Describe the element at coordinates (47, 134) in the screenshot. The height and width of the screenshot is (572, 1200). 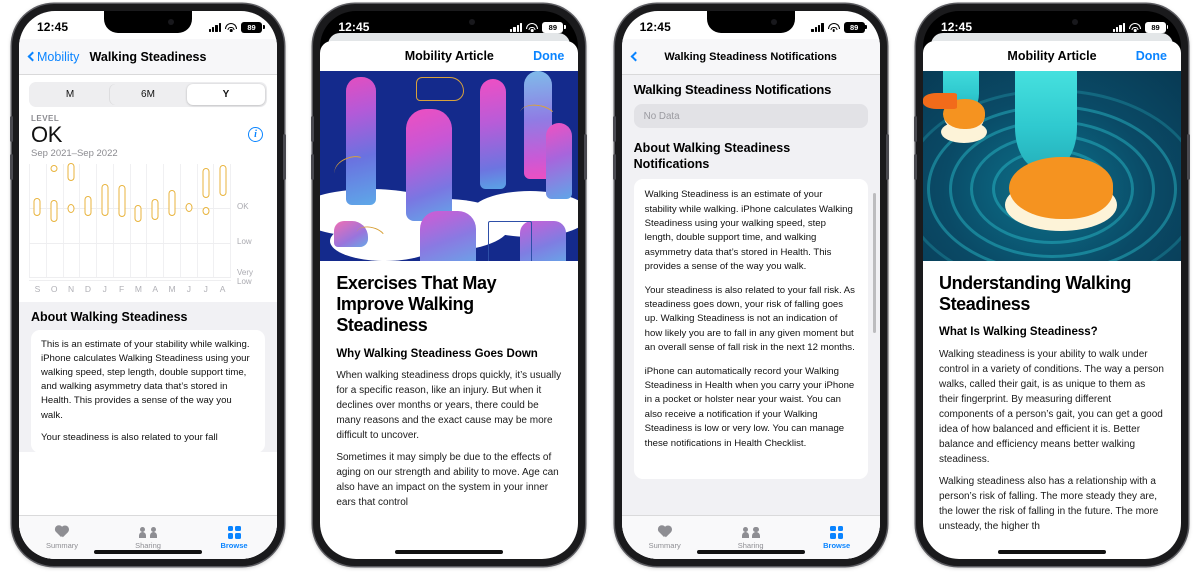
I see `level-value: OK` at that location.